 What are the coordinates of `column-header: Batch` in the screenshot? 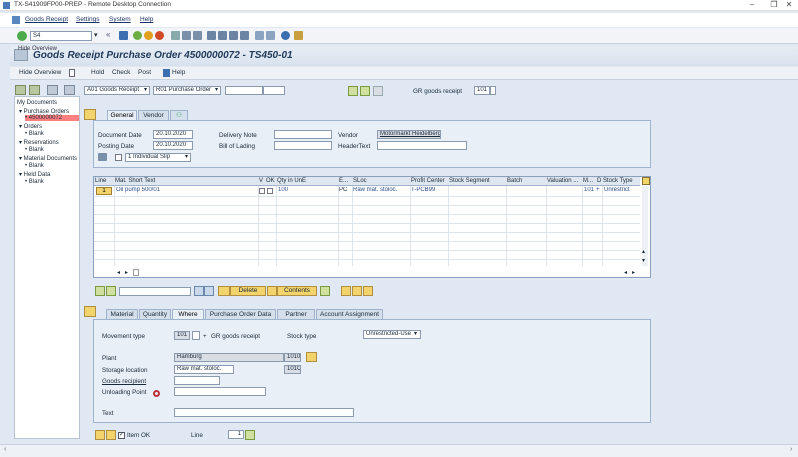 It's located at (526, 181).